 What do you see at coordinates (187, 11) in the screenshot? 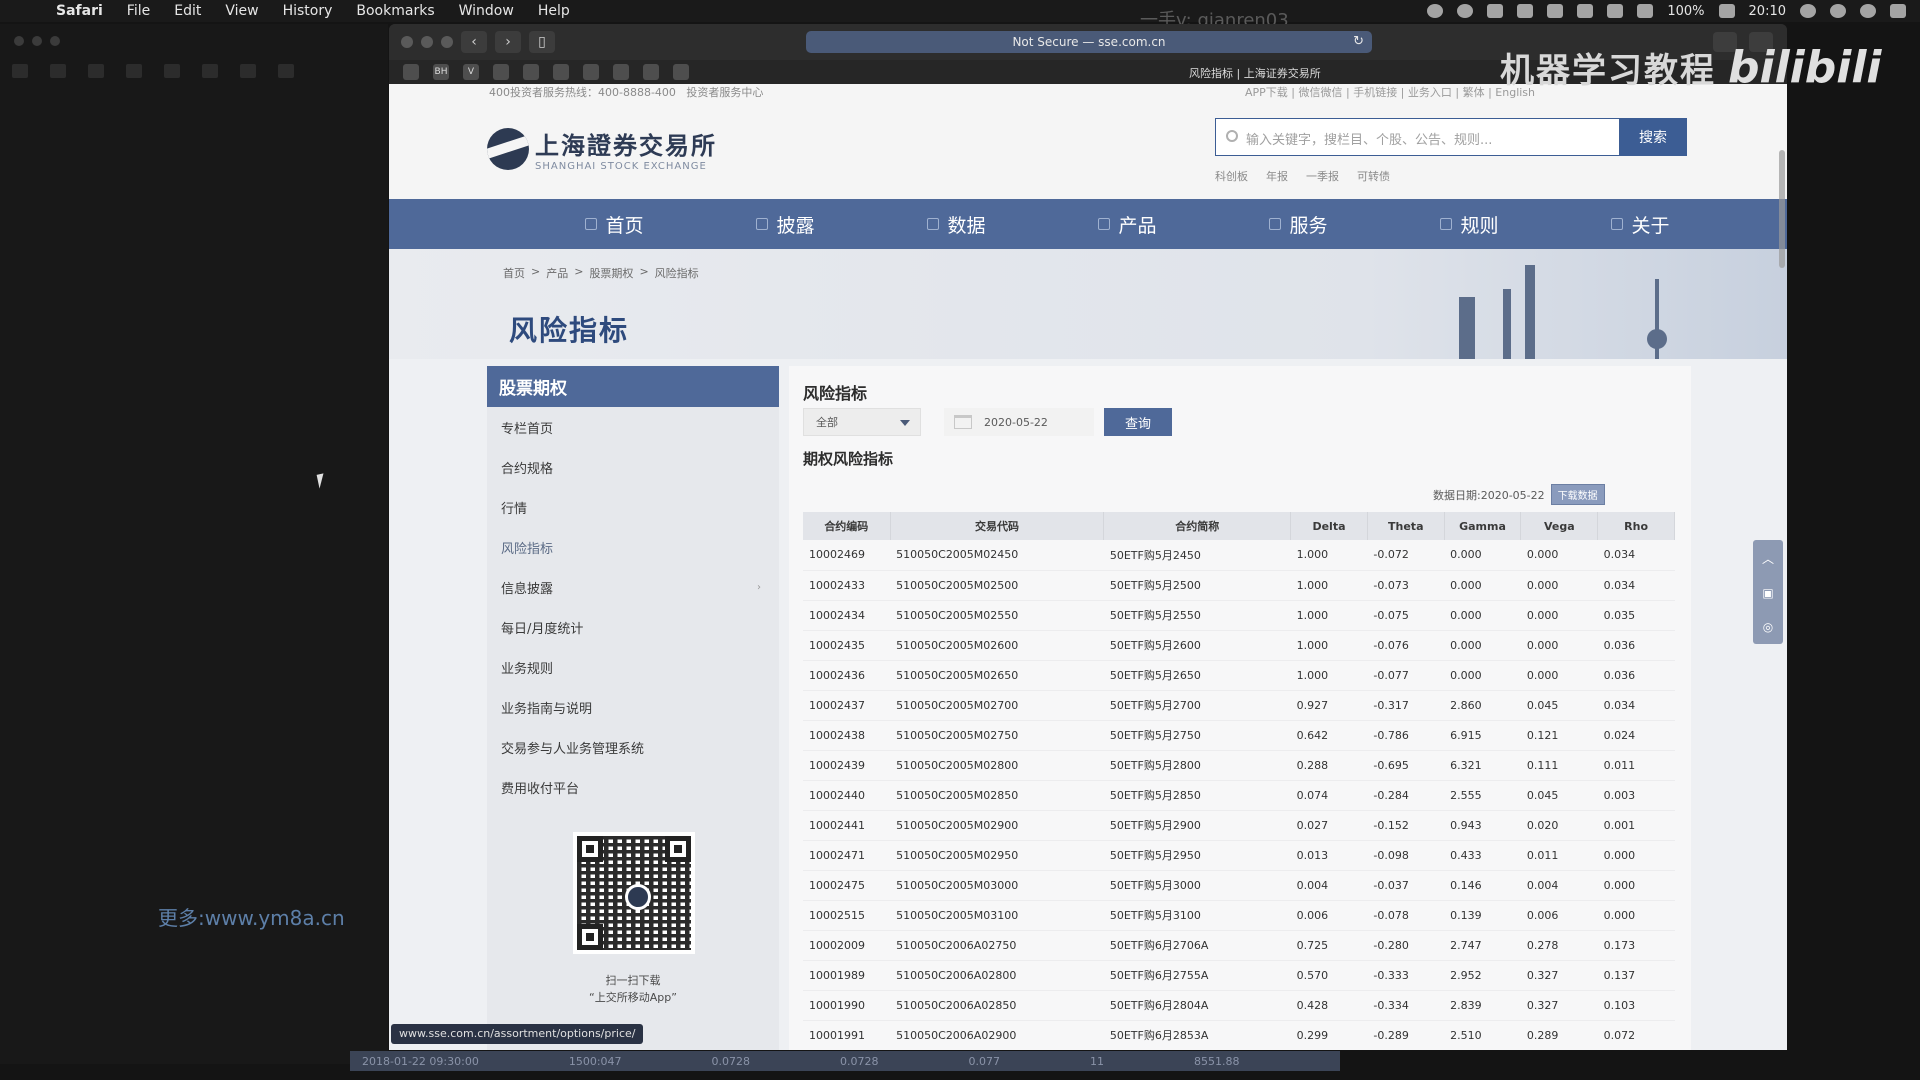
I see `menu-edit: Edit` at bounding box center [187, 11].